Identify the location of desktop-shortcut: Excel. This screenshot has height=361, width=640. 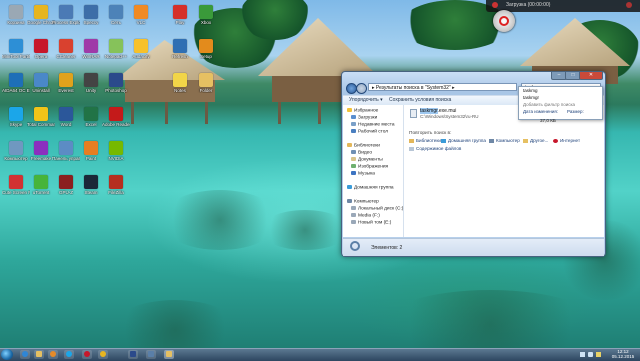
(91, 120).